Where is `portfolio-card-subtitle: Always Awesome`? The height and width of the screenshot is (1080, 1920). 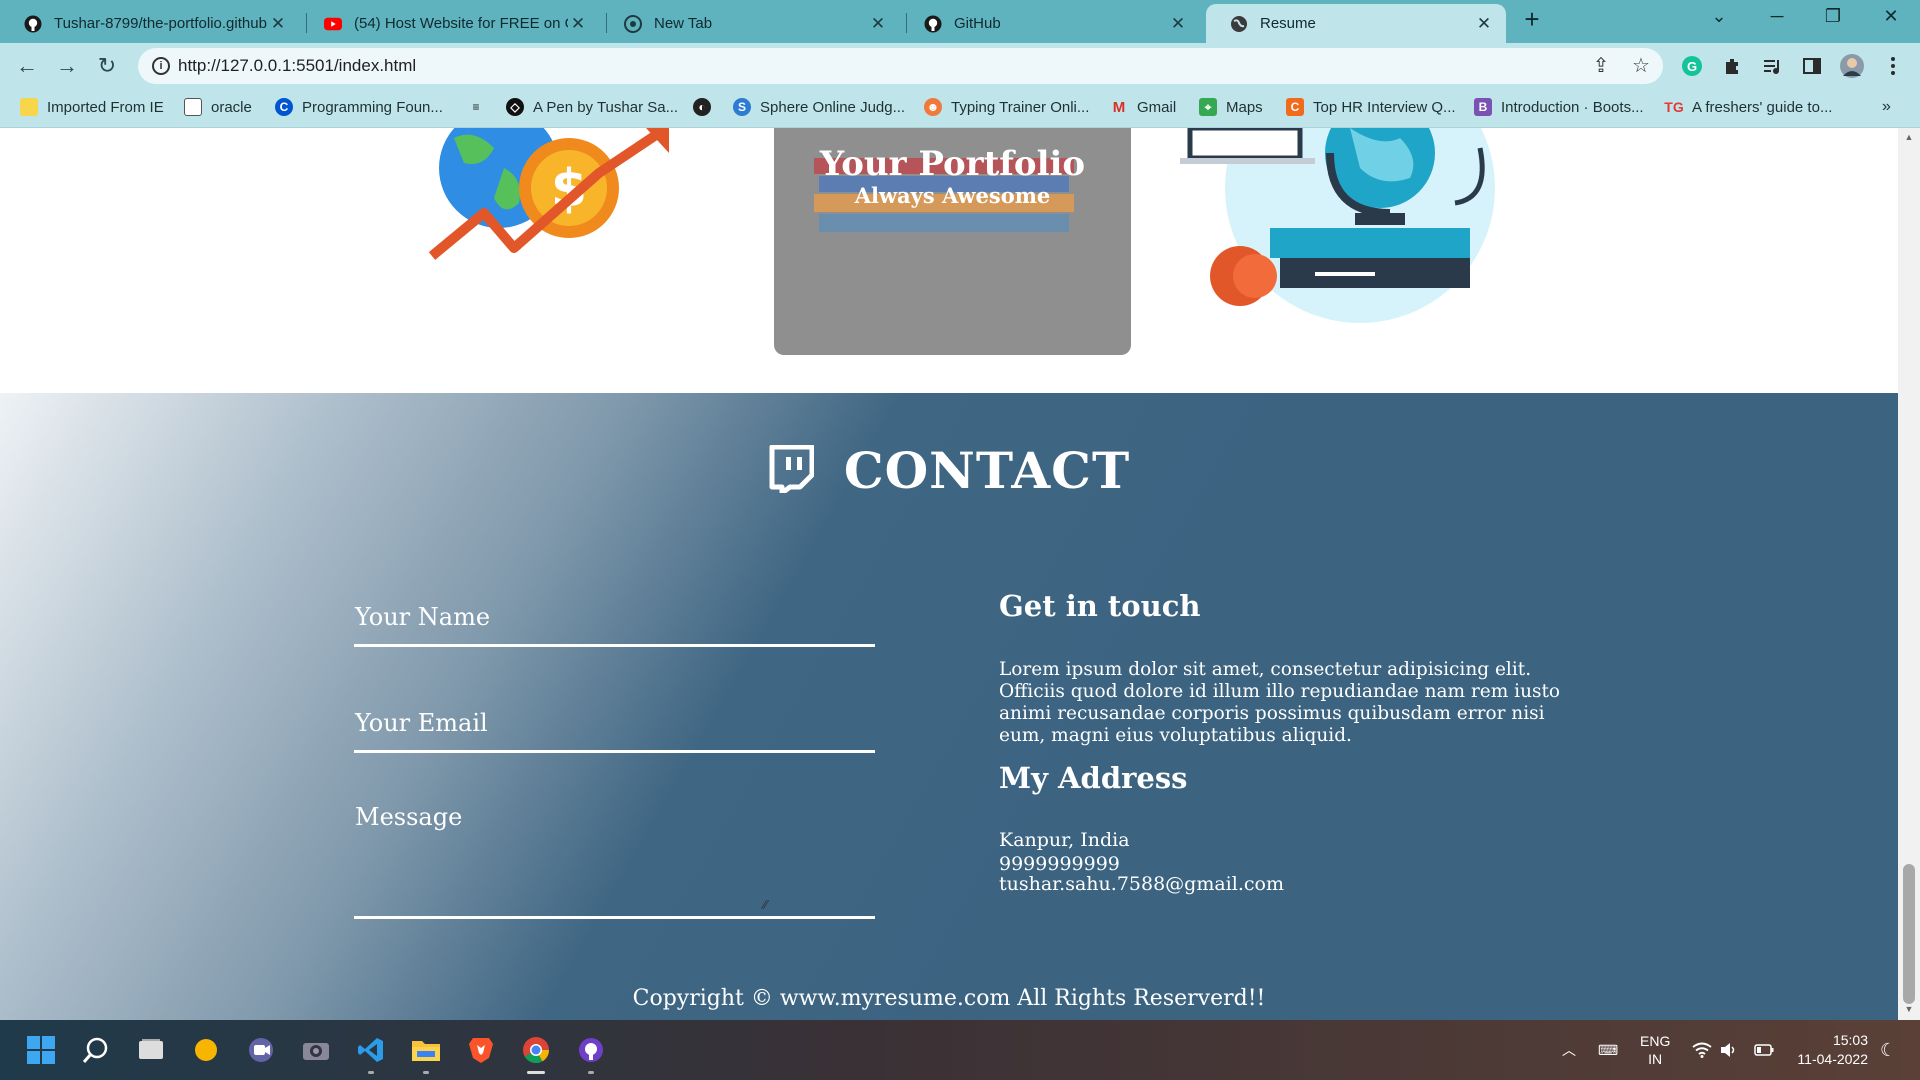
portfolio-card-subtitle: Always Awesome is located at coordinates (952, 195).